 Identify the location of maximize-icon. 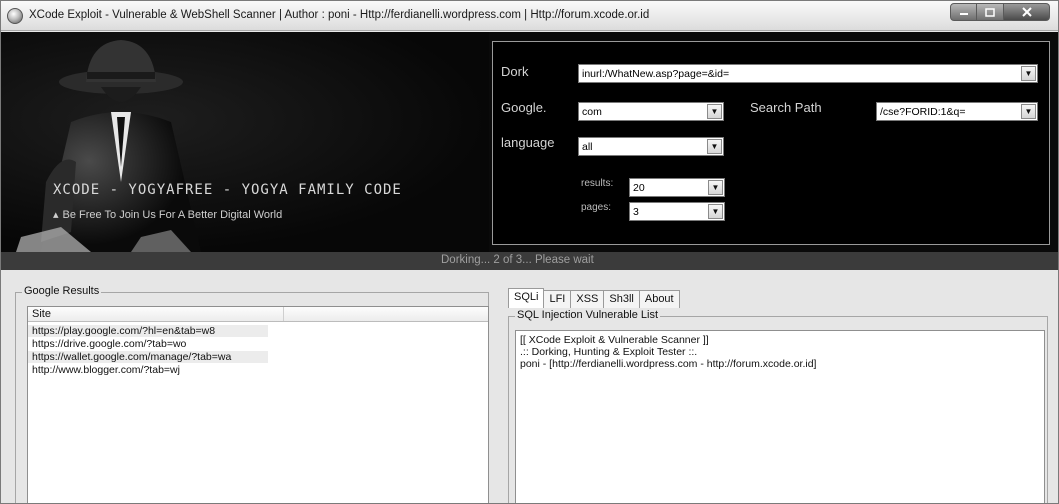
(990, 12).